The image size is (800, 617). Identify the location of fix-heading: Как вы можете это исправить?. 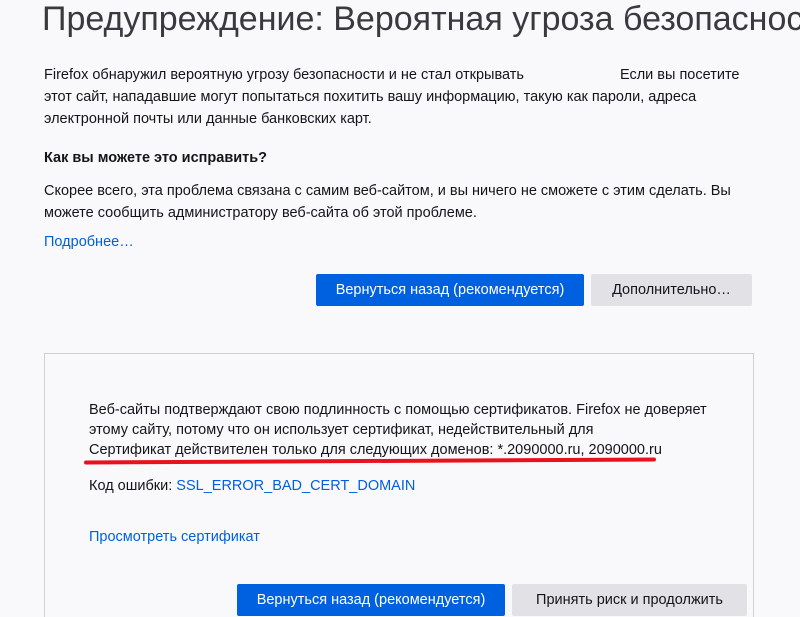
(156, 158).